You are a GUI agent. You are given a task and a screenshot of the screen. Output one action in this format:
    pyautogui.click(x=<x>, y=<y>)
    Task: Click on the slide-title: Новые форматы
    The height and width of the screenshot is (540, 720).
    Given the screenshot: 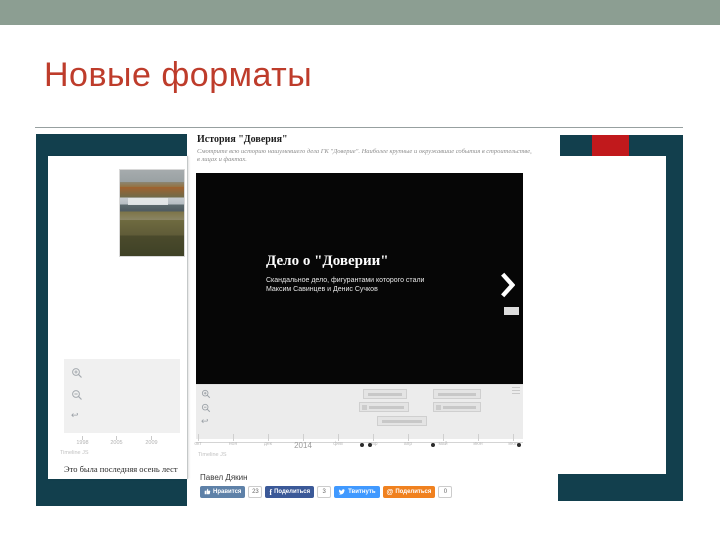 What is the action you would take?
    pyautogui.click(x=178, y=75)
    